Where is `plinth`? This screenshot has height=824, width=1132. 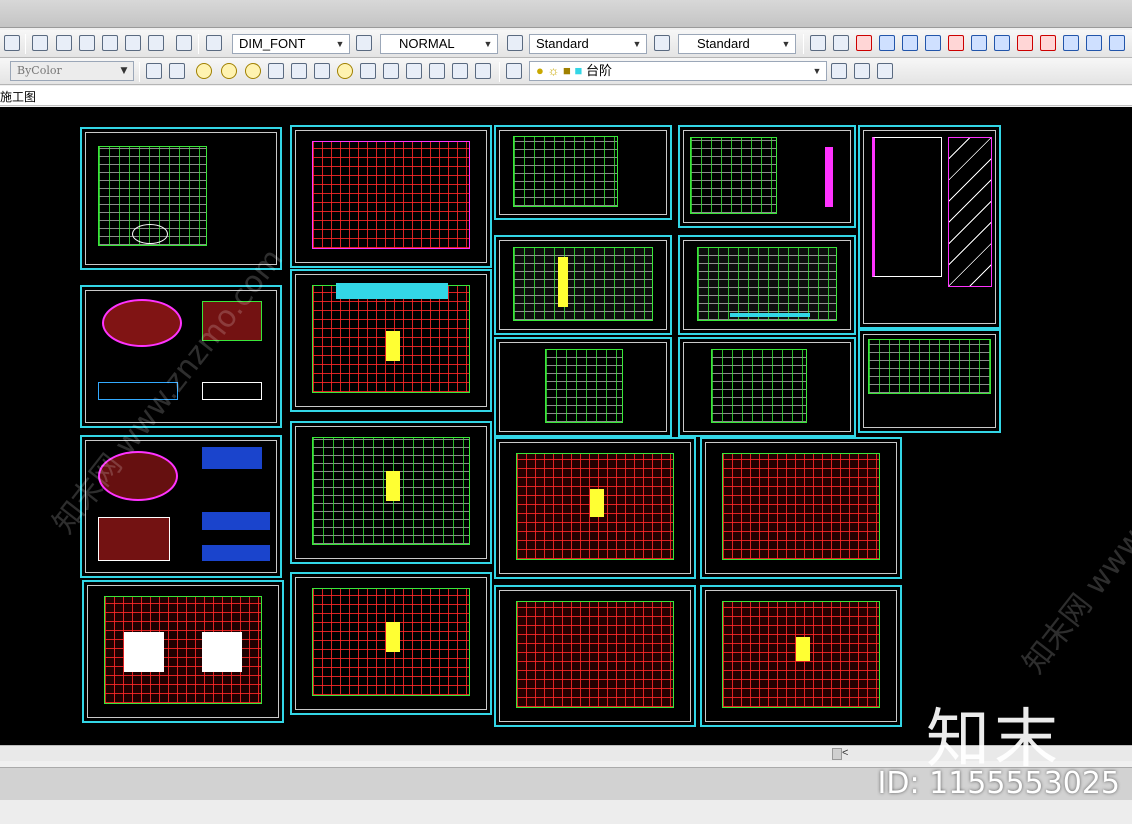
plinth is located at coordinates (770, 315).